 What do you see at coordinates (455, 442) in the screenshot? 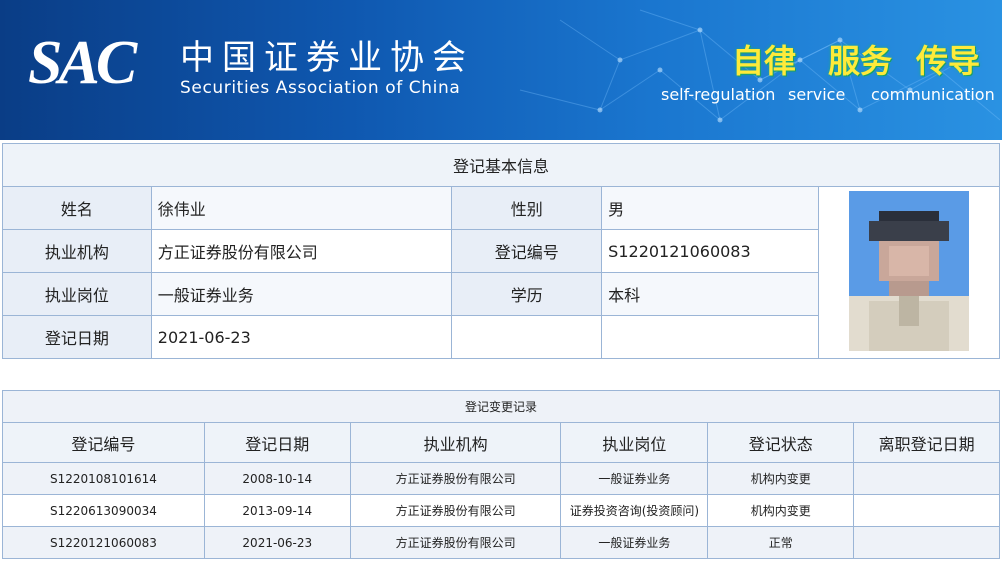
I see `col-header-org: 执业机构` at bounding box center [455, 442].